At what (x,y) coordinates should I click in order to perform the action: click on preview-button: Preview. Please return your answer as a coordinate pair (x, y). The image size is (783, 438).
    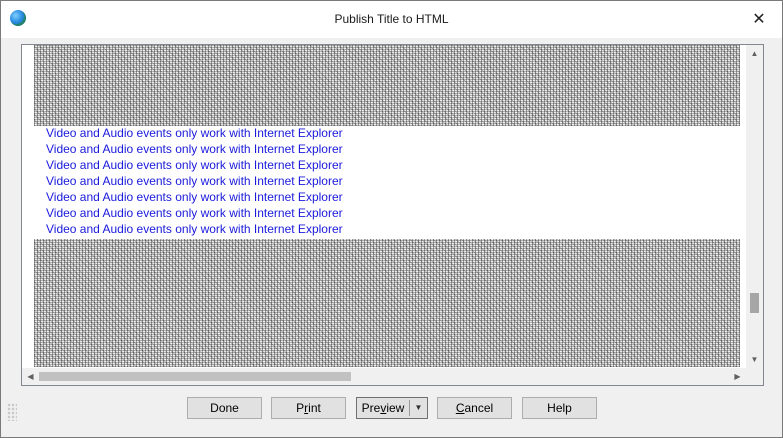
    Looking at the image, I should click on (383, 408).